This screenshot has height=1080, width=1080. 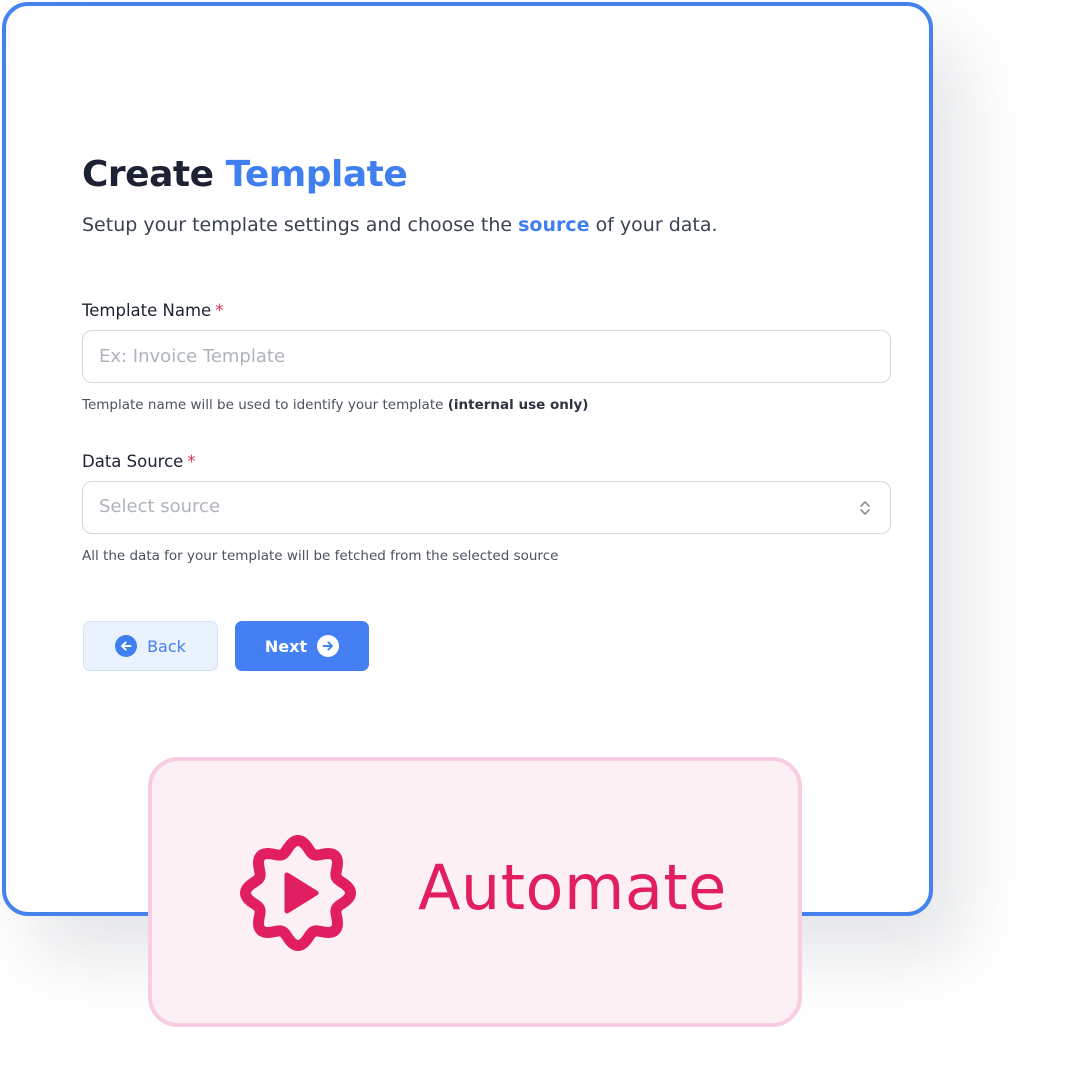 What do you see at coordinates (865, 508) in the screenshot?
I see `chevron-up-down-icon` at bounding box center [865, 508].